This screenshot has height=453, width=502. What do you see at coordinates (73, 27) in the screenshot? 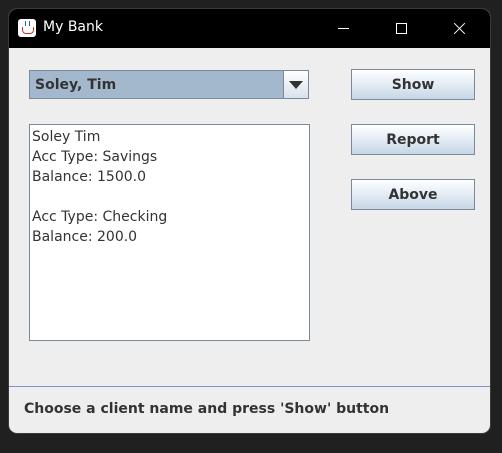
I see `window-title: My Bank` at bounding box center [73, 27].